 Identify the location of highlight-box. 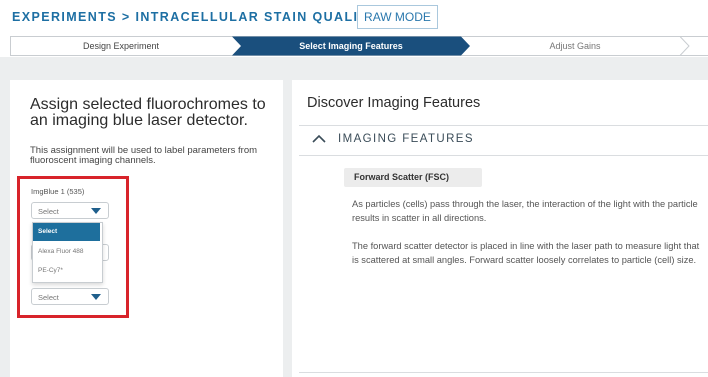
(73, 247).